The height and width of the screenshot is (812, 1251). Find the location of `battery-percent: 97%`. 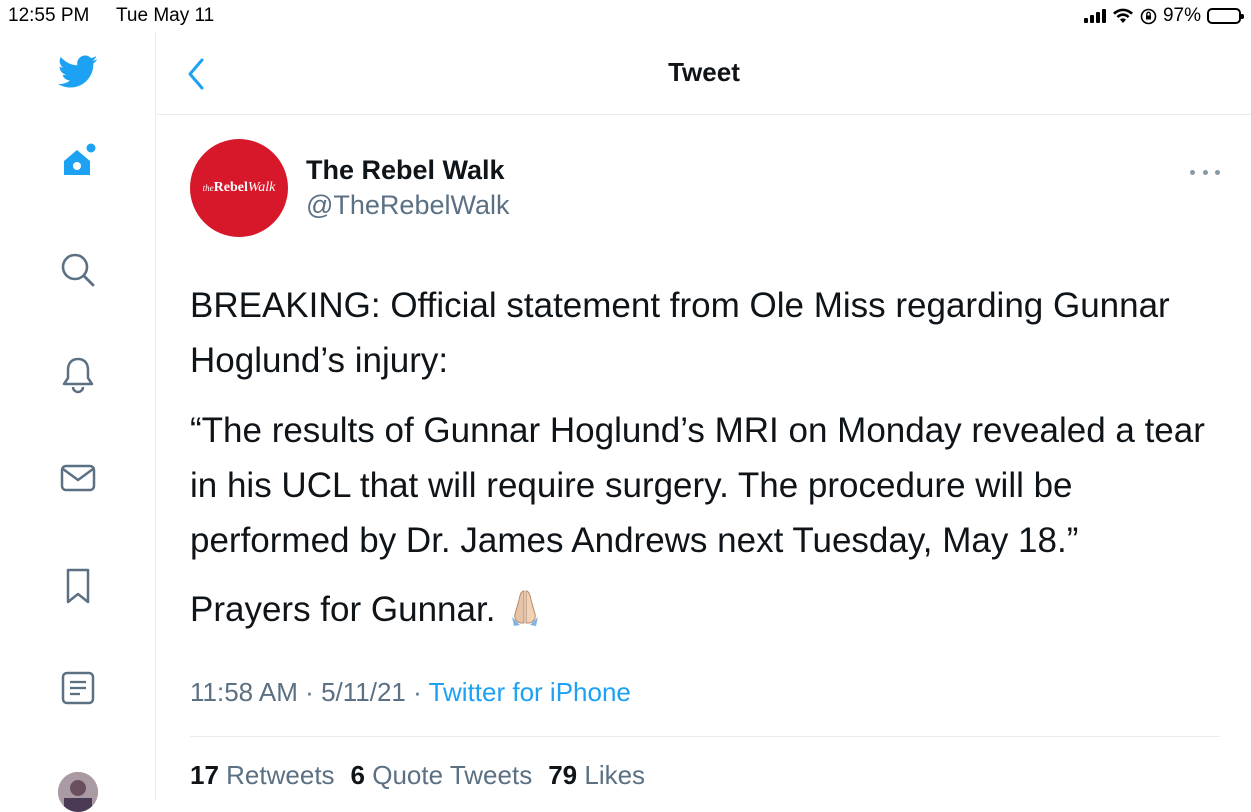

battery-percent: 97% is located at coordinates (1181, 15).